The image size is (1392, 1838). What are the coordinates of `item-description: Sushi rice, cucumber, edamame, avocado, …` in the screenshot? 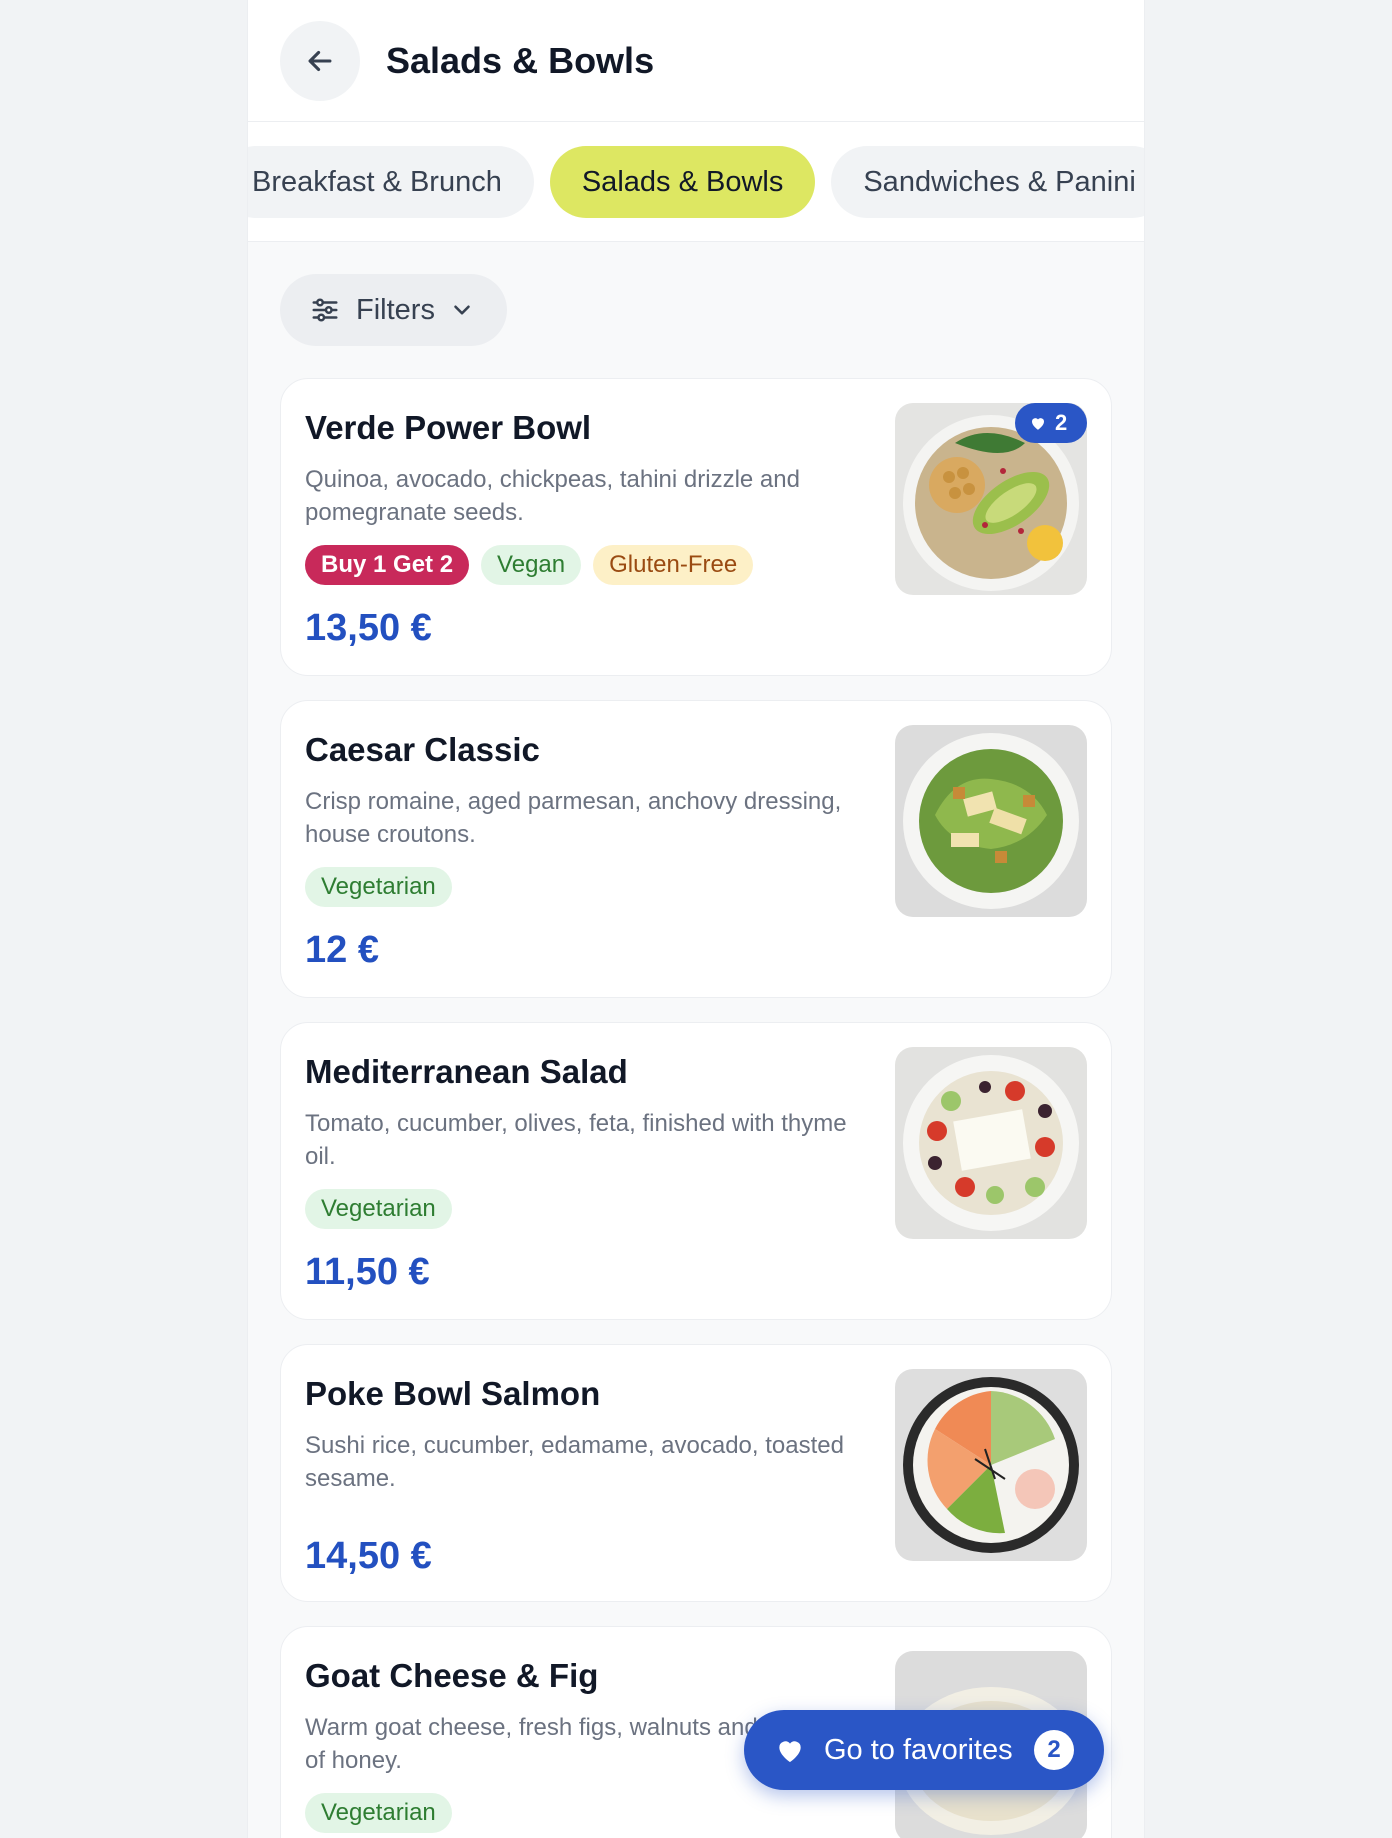 It's located at (574, 1462).